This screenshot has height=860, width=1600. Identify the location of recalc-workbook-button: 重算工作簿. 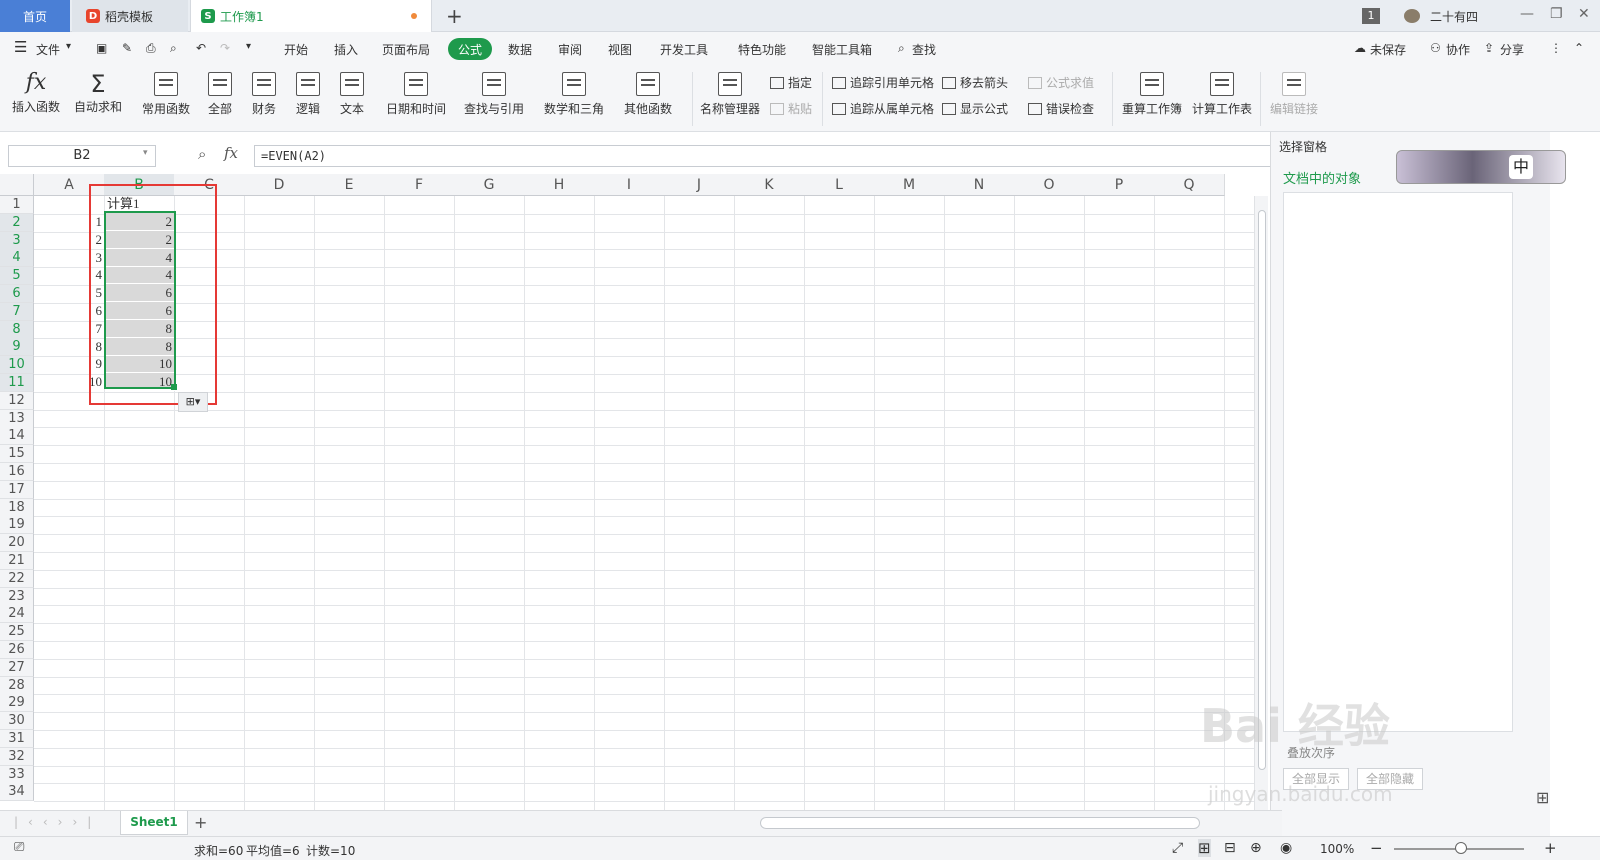
(1152, 94).